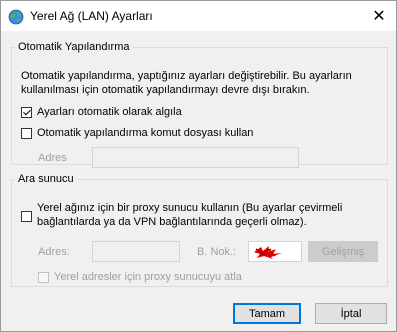 The image size is (397, 332). I want to click on close-icon: ✕, so click(379, 16).